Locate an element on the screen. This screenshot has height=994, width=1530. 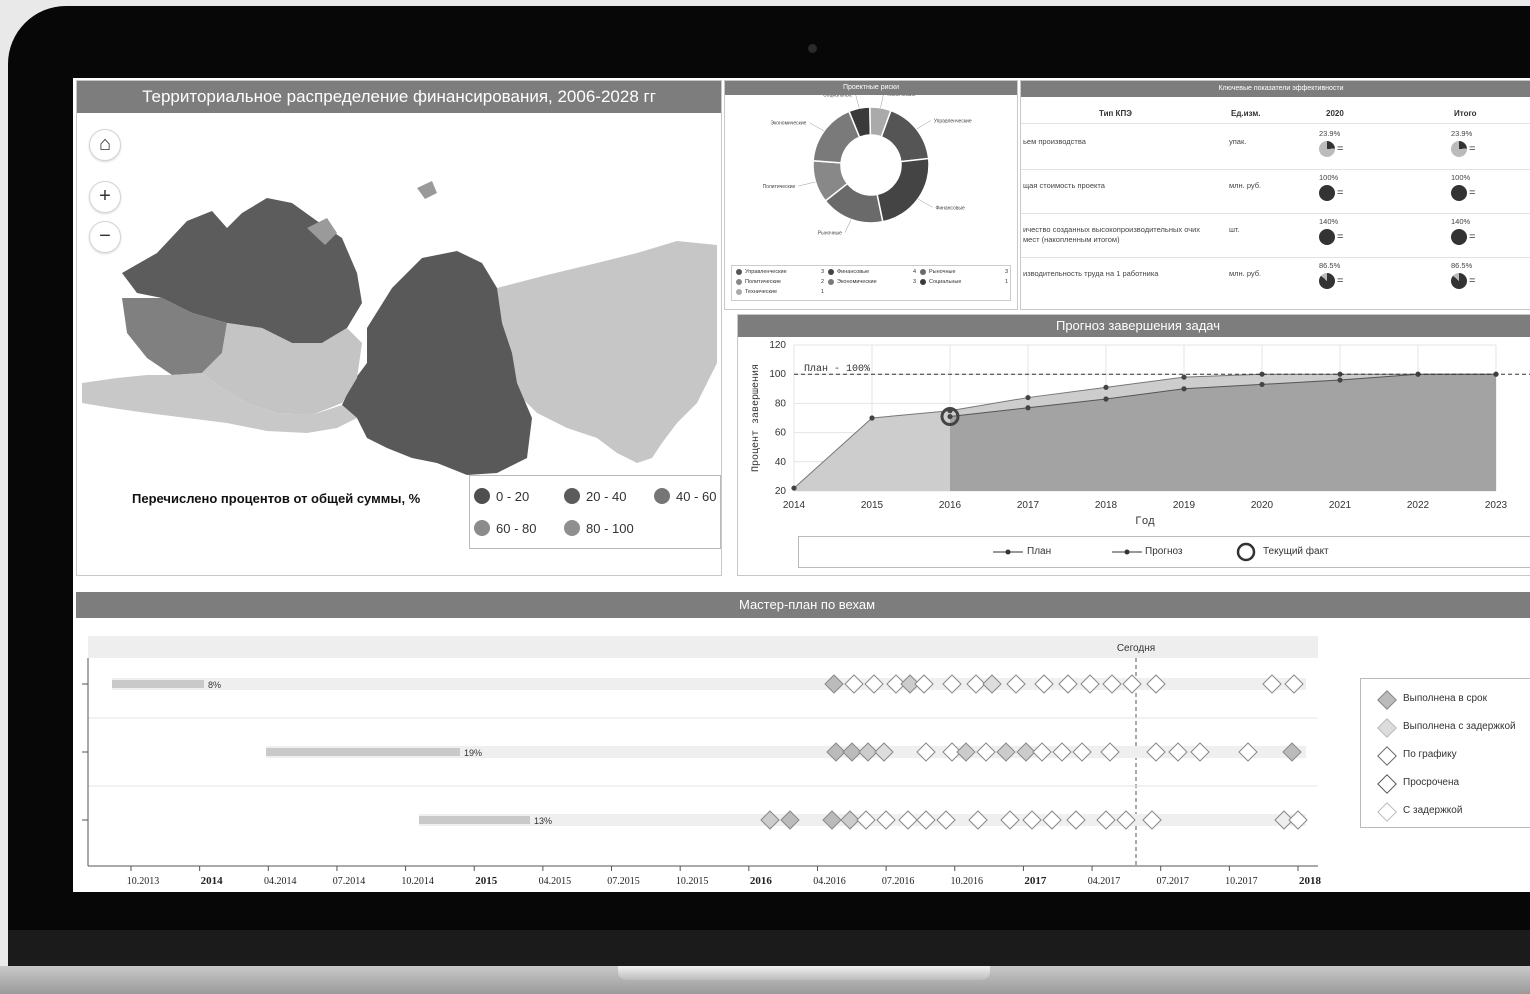
risk-legend-value: 1 is located at coordinates (822, 292).